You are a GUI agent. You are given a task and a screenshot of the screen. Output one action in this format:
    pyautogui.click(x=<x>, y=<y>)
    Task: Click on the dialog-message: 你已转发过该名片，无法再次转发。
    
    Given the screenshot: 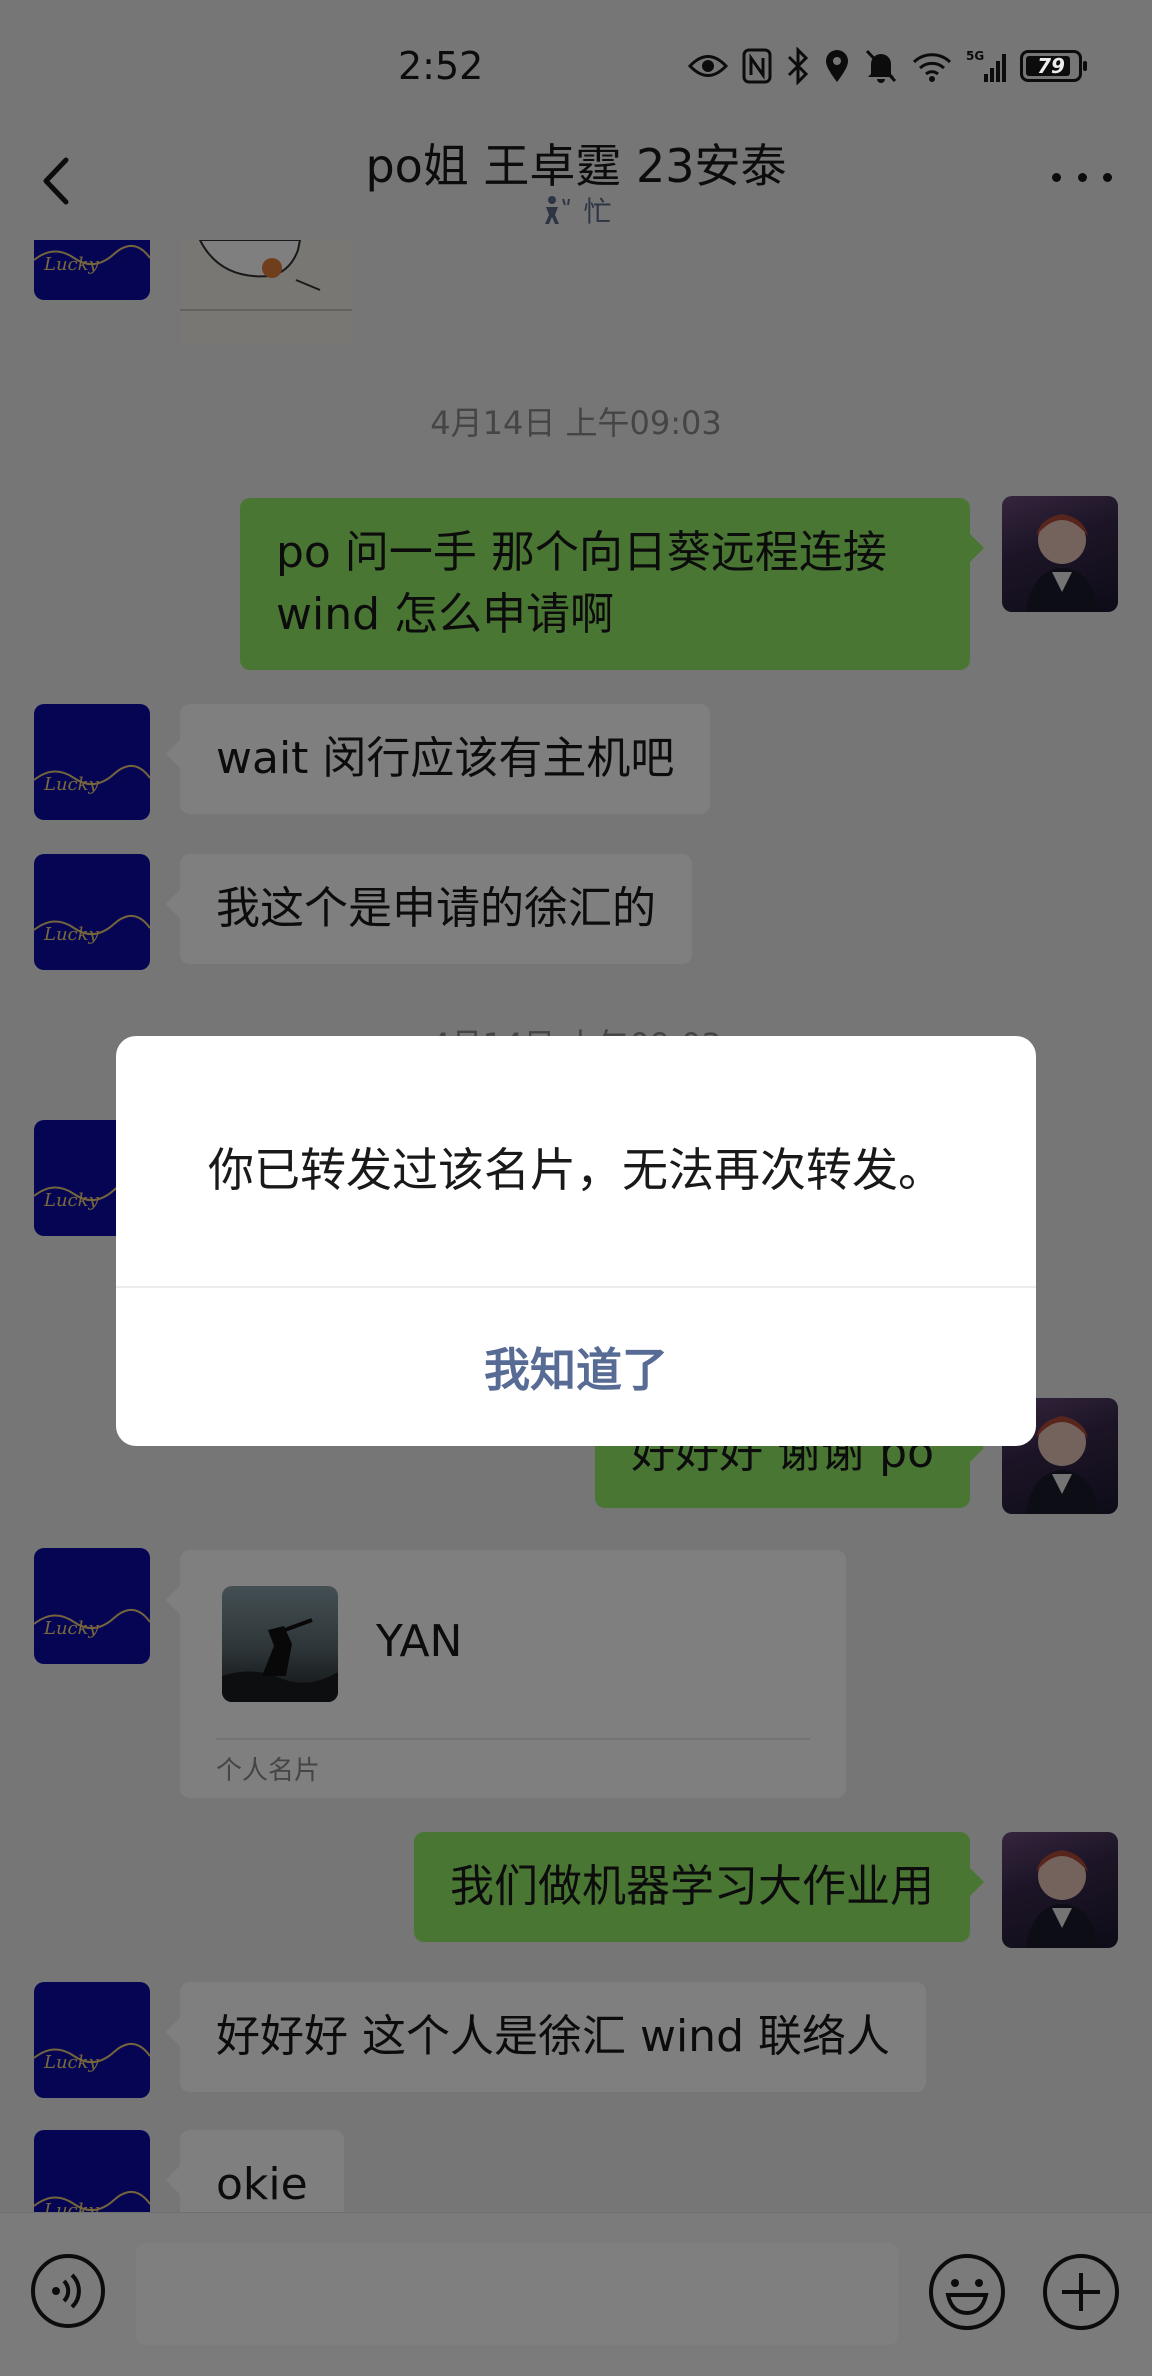 What is the action you would take?
    pyautogui.click(x=576, y=1170)
    